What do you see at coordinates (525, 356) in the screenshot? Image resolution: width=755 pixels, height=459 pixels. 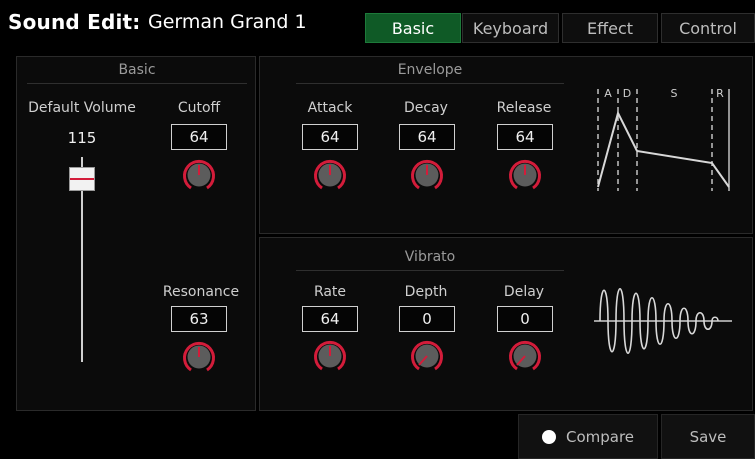 I see `delay-knob` at bounding box center [525, 356].